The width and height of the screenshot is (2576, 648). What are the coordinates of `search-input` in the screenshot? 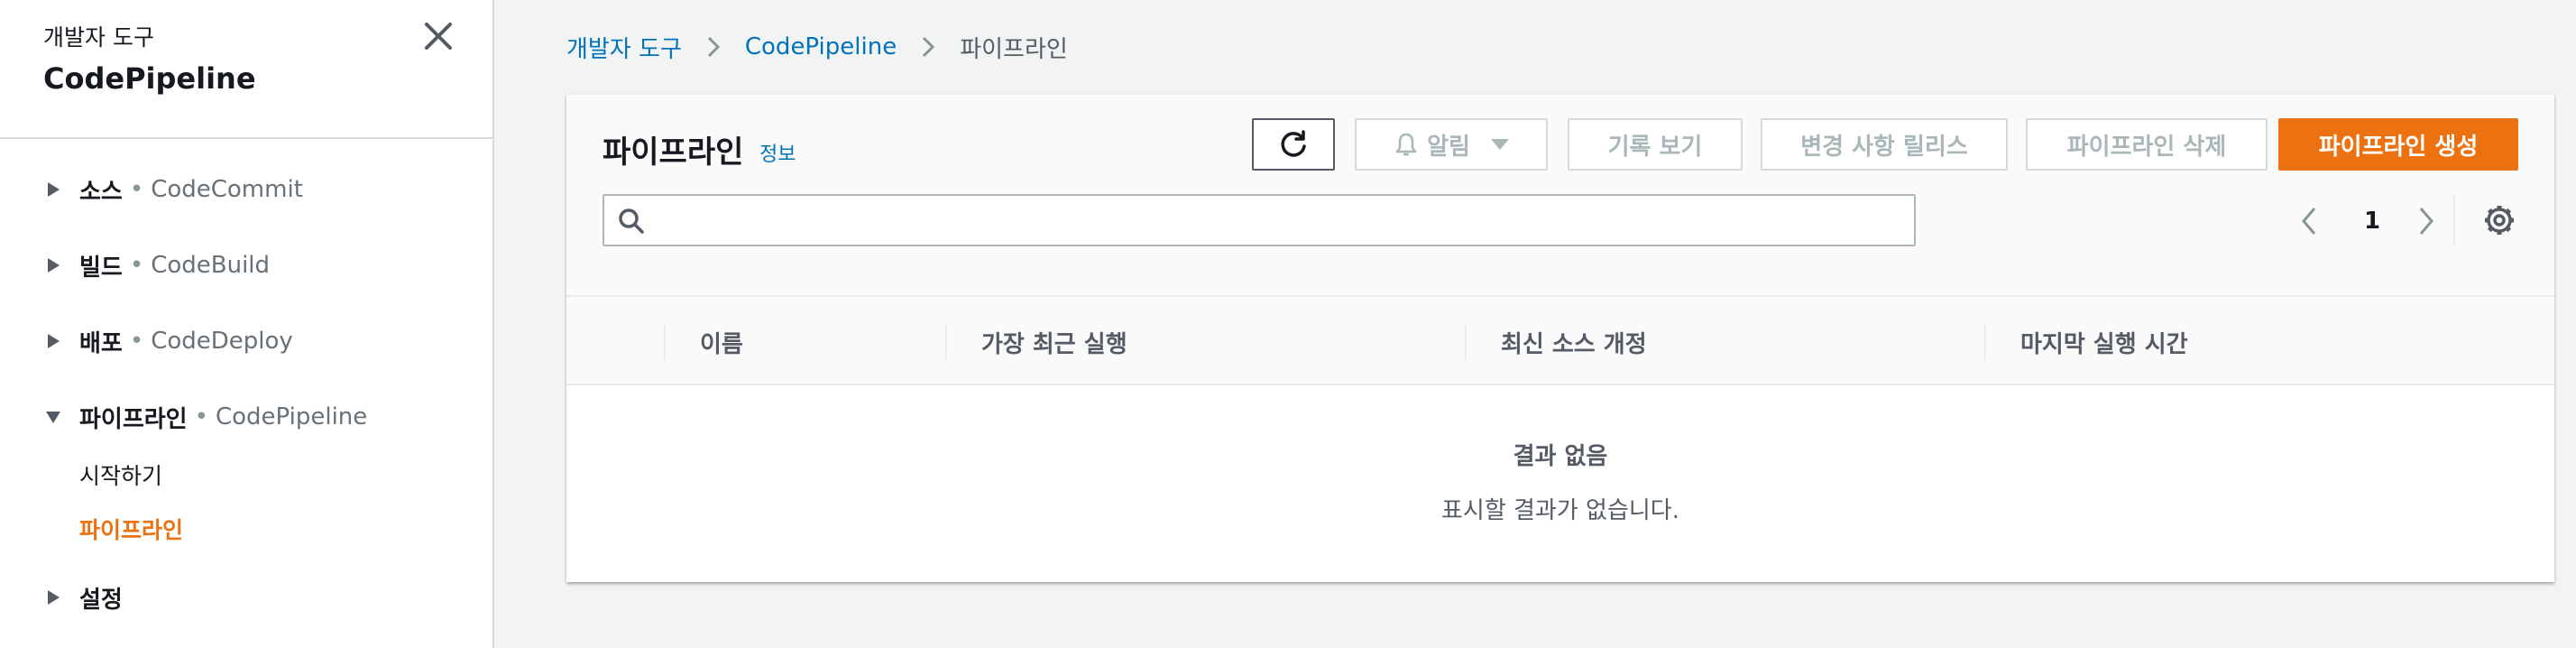 It's located at (1279, 221).